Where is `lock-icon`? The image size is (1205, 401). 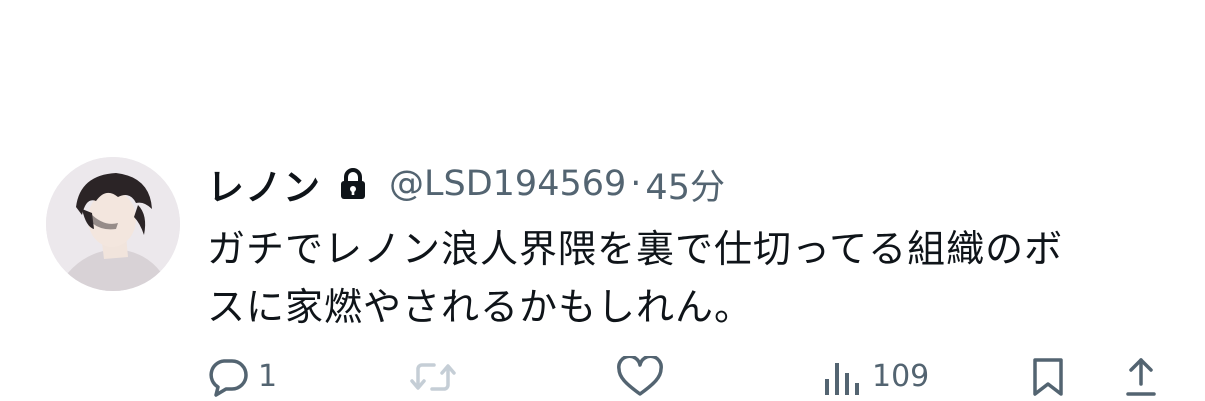
lock-icon is located at coordinates (353, 184).